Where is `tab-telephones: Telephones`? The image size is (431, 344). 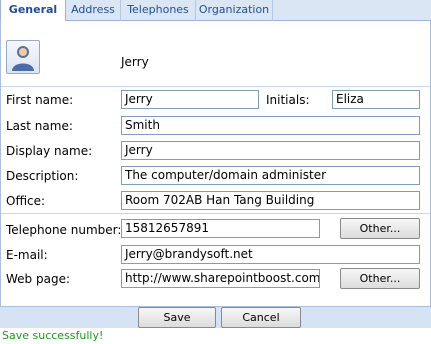
tab-telephones: Telephones is located at coordinates (158, 10).